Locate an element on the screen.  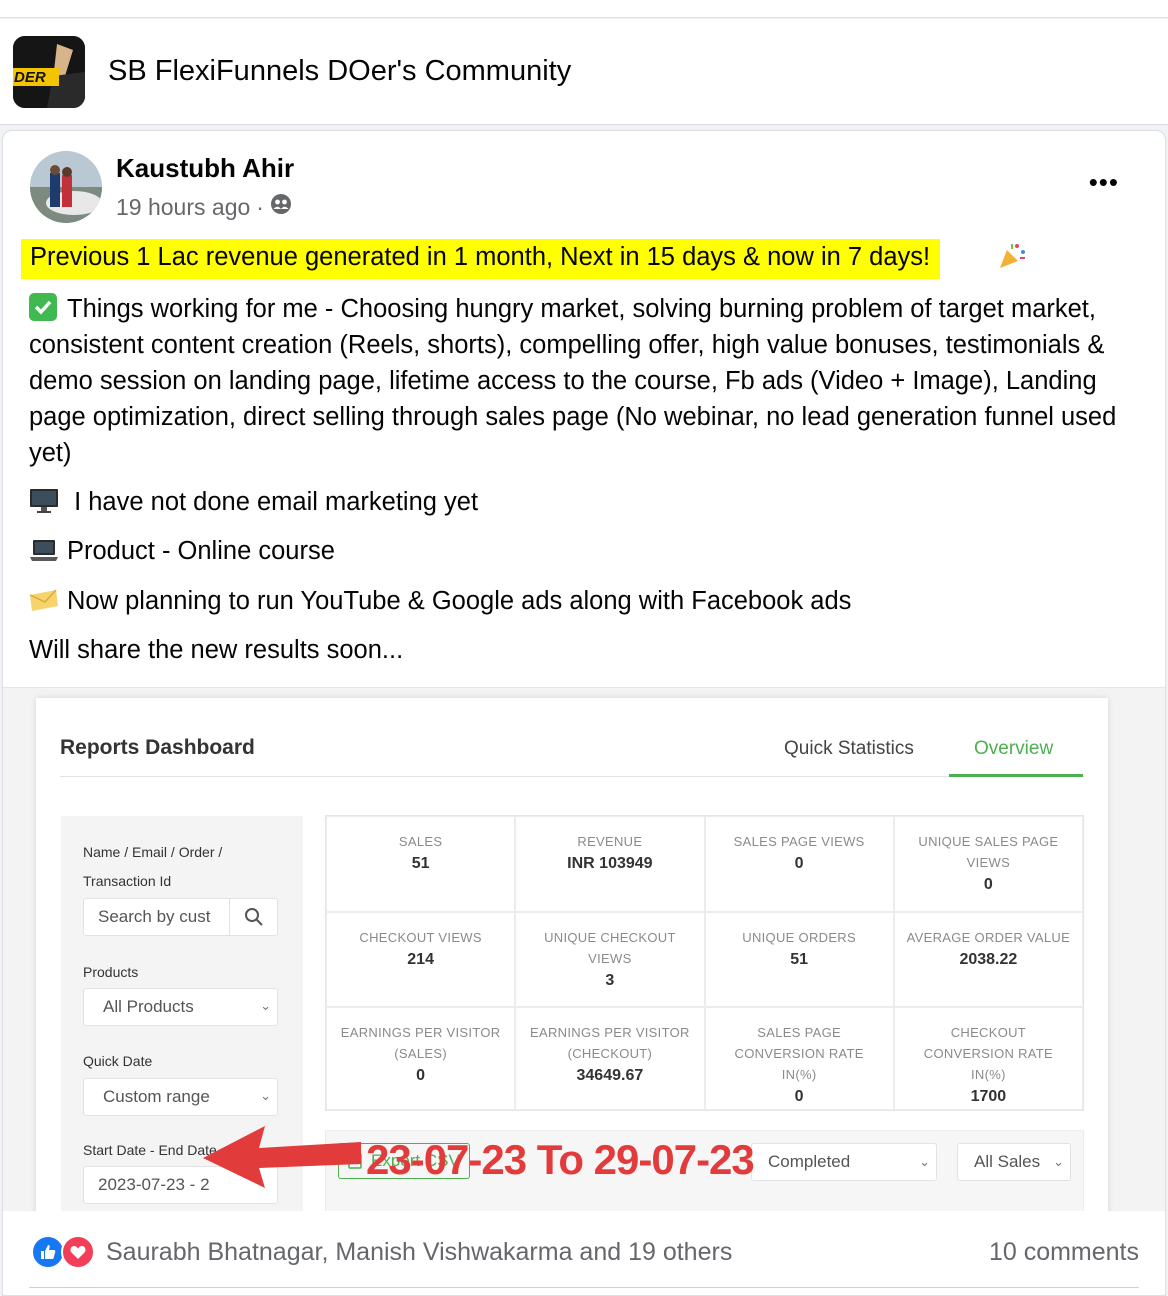
stat-label: REVENUE is located at coordinates (610, 841).